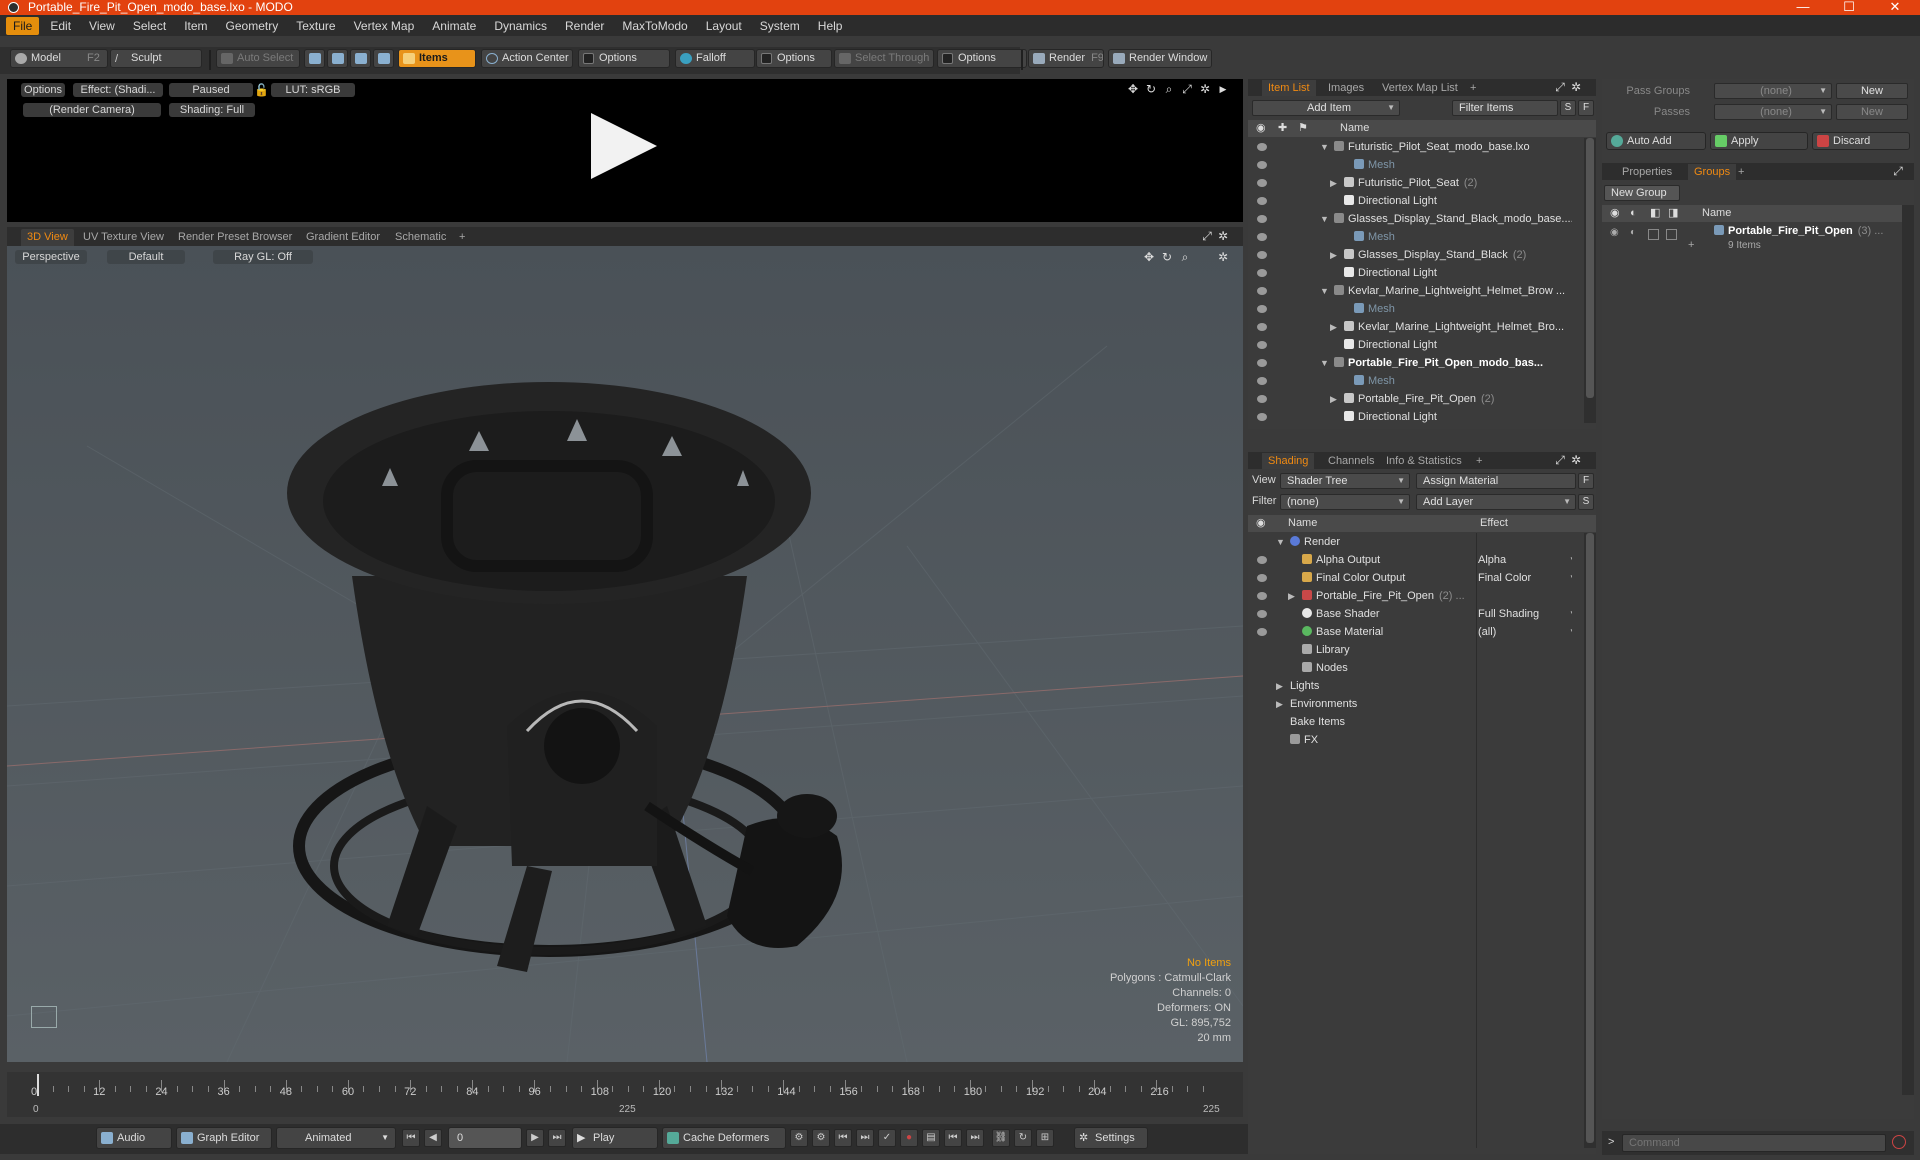 This screenshot has width=1920, height=1160. What do you see at coordinates (1872, 112) in the screenshot?
I see `new-pass-button: New` at bounding box center [1872, 112].